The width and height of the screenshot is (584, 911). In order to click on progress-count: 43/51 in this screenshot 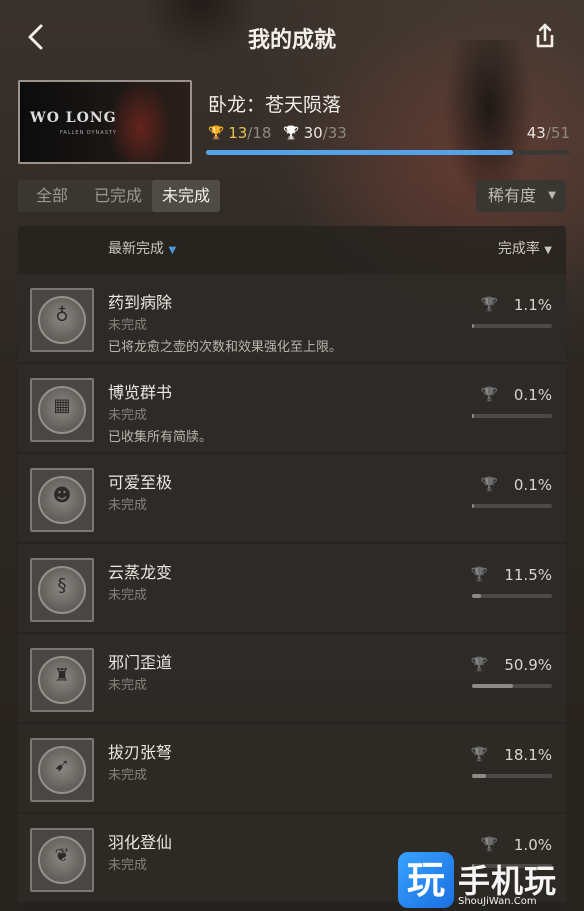, I will do `click(548, 133)`.